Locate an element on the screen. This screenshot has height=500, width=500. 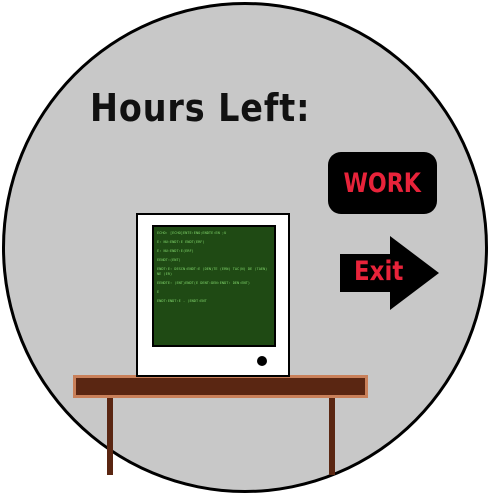
screen-code-line: E is located at coordinates (158, 292).